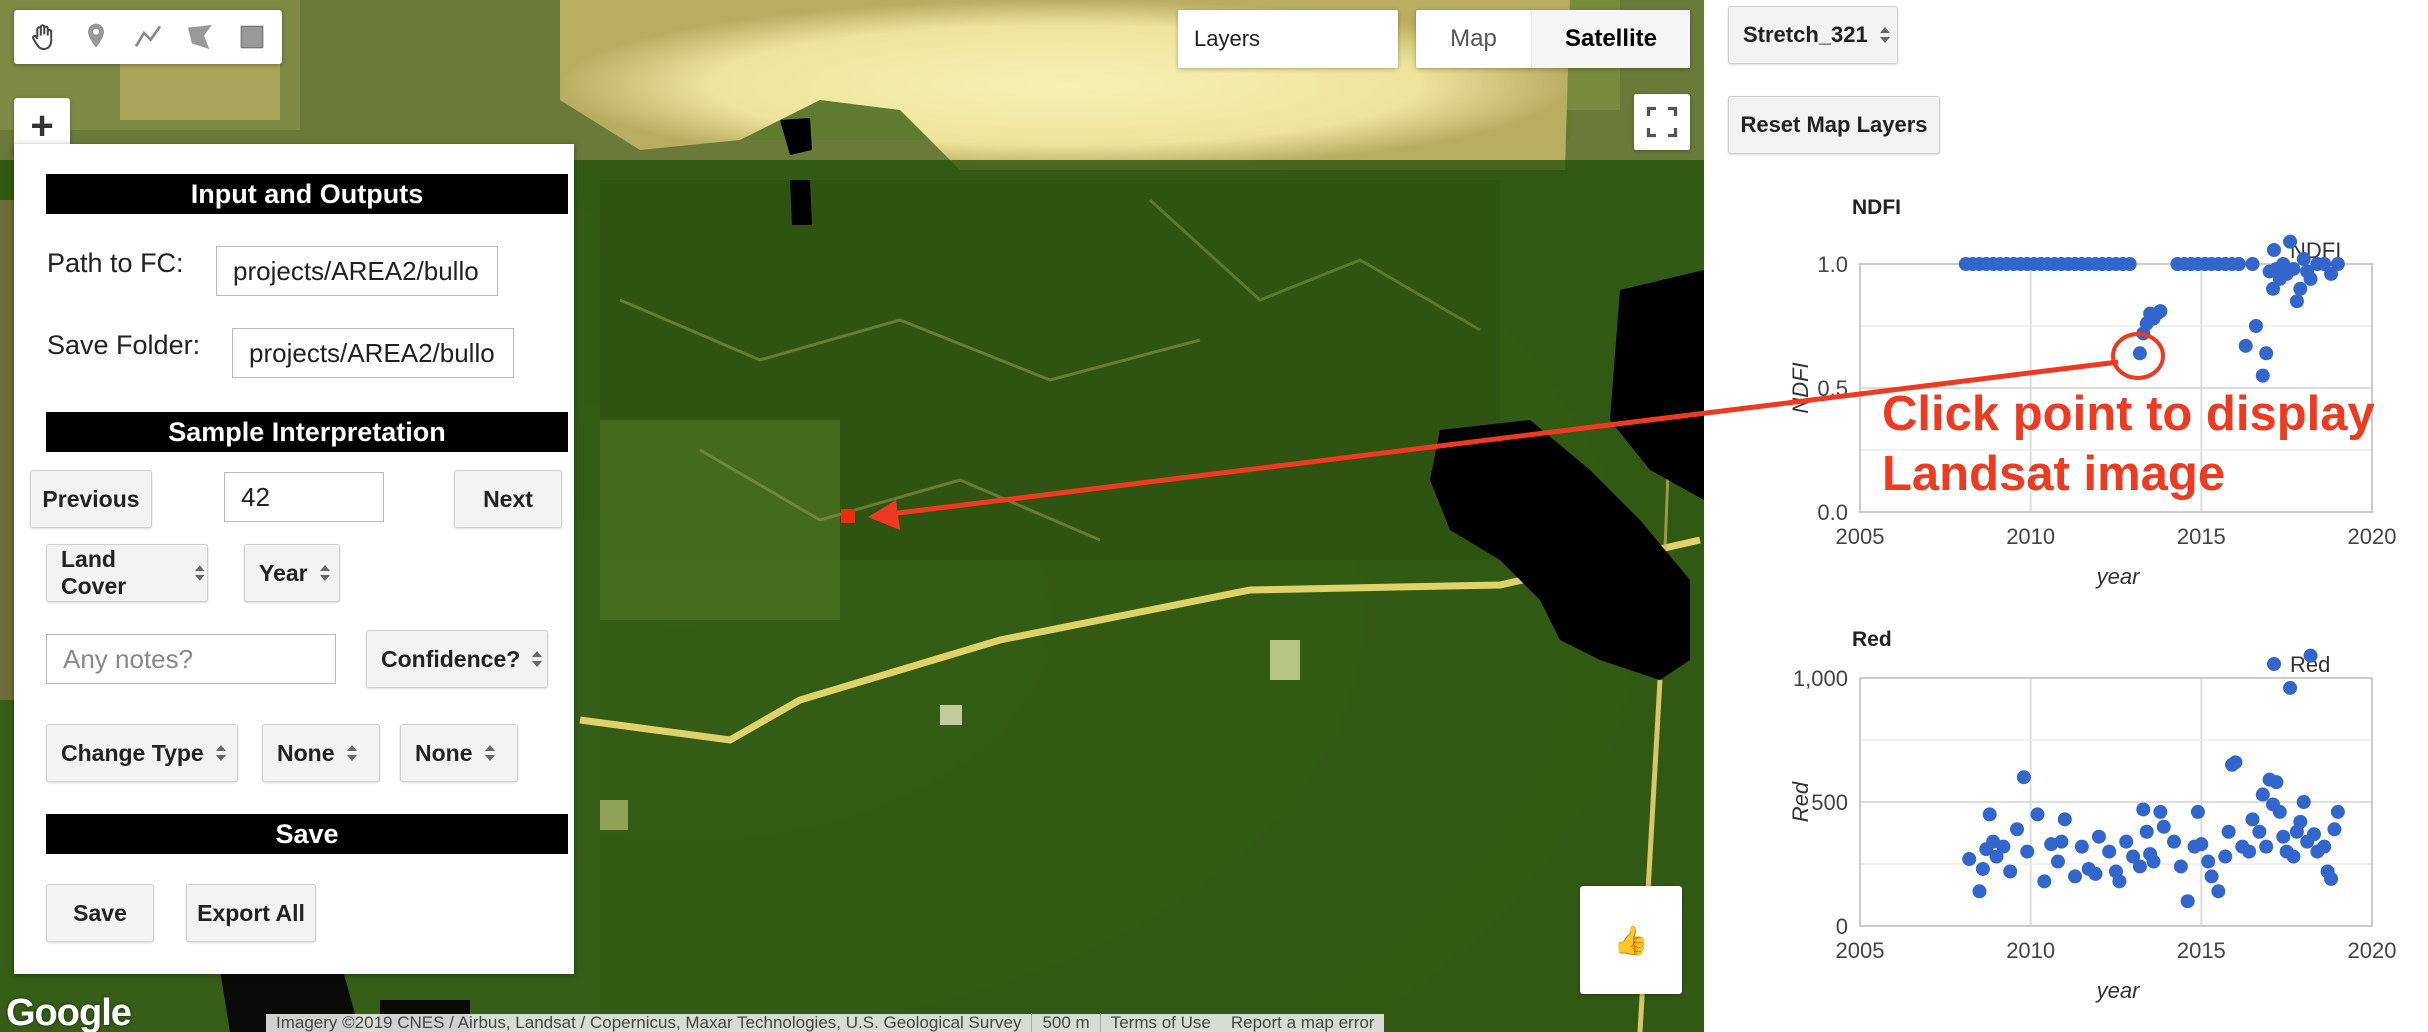 The width and height of the screenshot is (2428, 1032). I want to click on annotation-line-2: Landsat image, so click(2054, 474).